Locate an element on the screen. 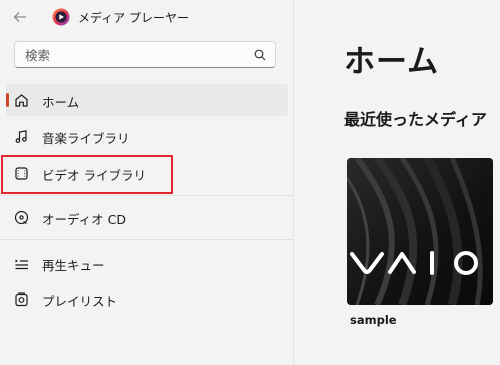 This screenshot has height=365, width=500. nav-item-music-library: 音楽ライブラリ is located at coordinates (147, 136).